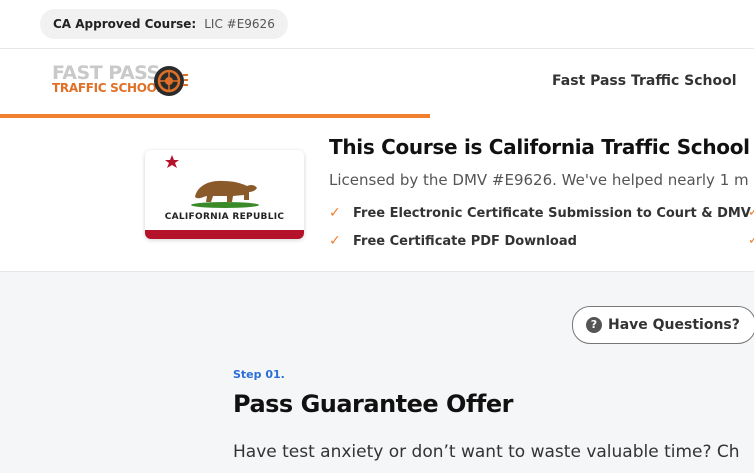 The image size is (754, 473). What do you see at coordinates (224, 234) in the screenshot?
I see `flag-stripe` at bounding box center [224, 234].